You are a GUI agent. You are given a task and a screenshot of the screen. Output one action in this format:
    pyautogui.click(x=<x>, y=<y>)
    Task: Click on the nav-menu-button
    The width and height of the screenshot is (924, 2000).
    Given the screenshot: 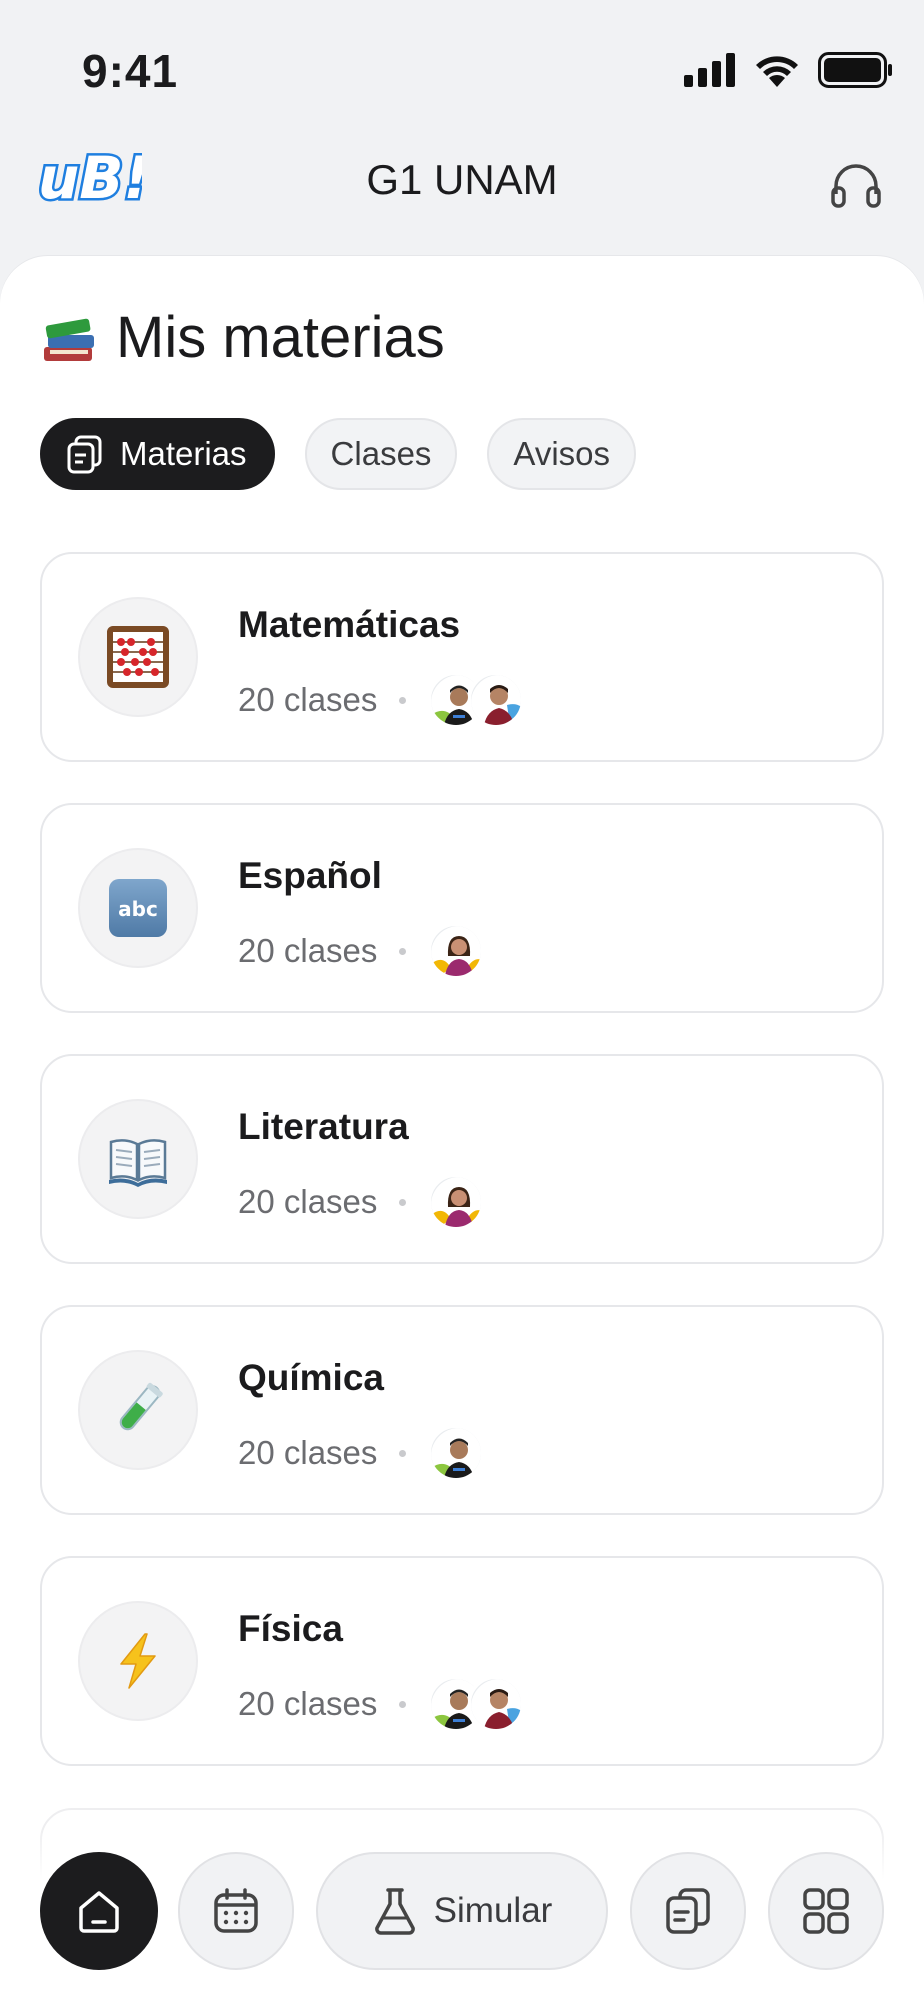 What is the action you would take?
    pyautogui.click(x=826, y=1911)
    